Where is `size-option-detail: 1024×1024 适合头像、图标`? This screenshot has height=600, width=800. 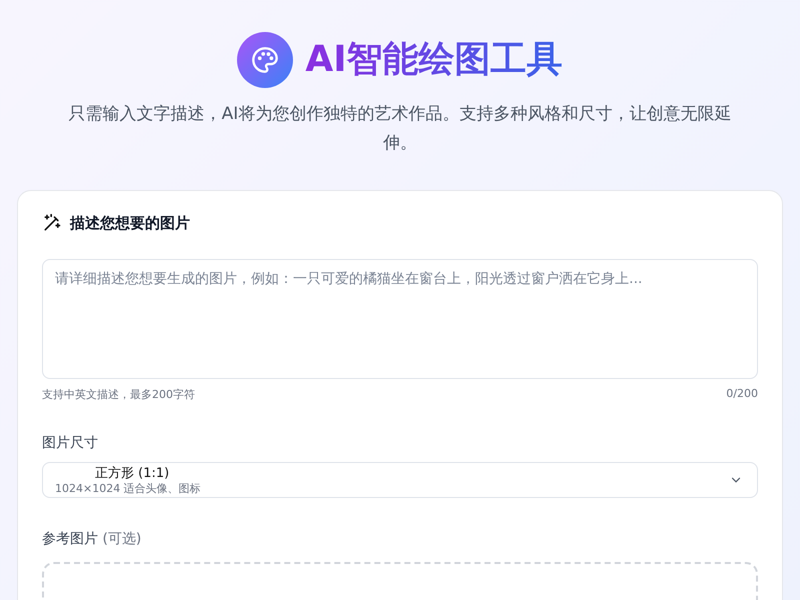
size-option-detail: 1024×1024 适合头像、图标 is located at coordinates (128, 489).